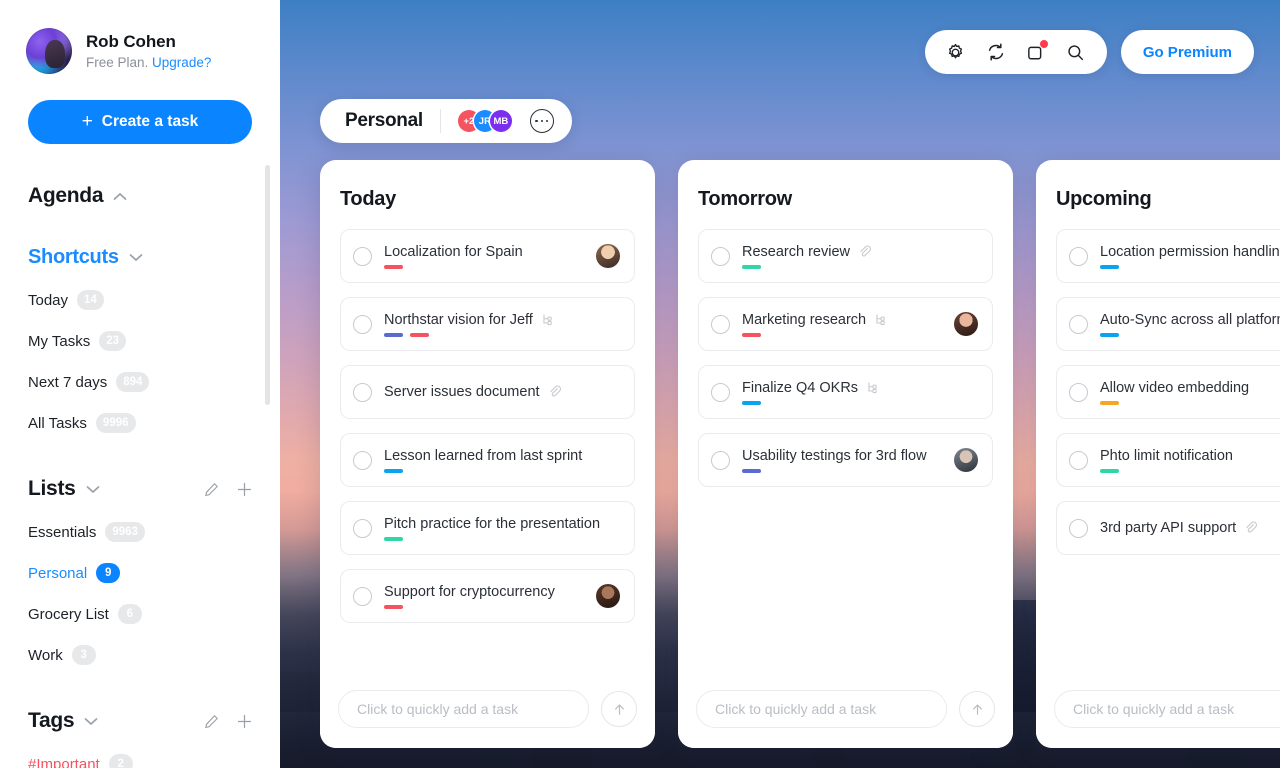 The height and width of the screenshot is (768, 1280). What do you see at coordinates (154, 761) in the screenshot?
I see `sidebar-item-important-tag: #Important 2` at bounding box center [154, 761].